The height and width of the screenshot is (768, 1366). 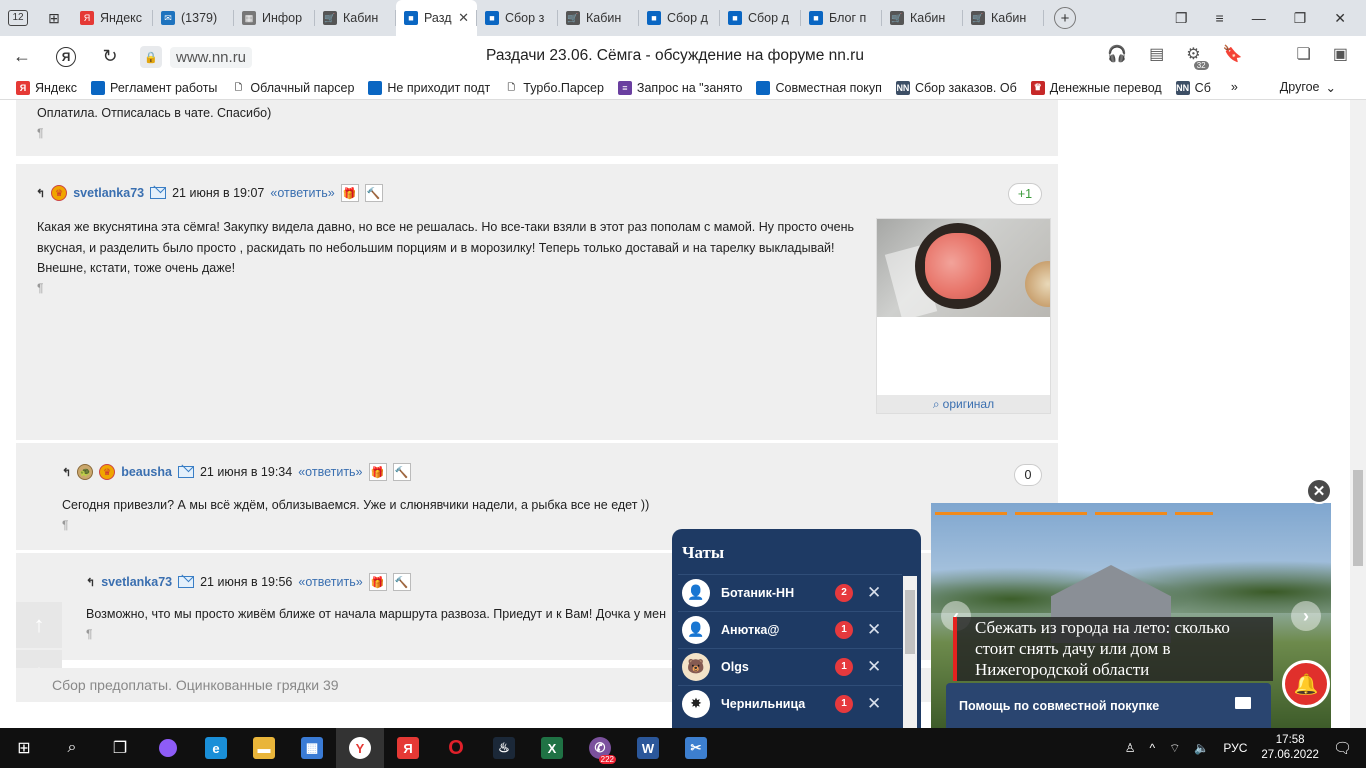 I want to click on tab-5: ■ Сбор з, so click(x=517, y=18).